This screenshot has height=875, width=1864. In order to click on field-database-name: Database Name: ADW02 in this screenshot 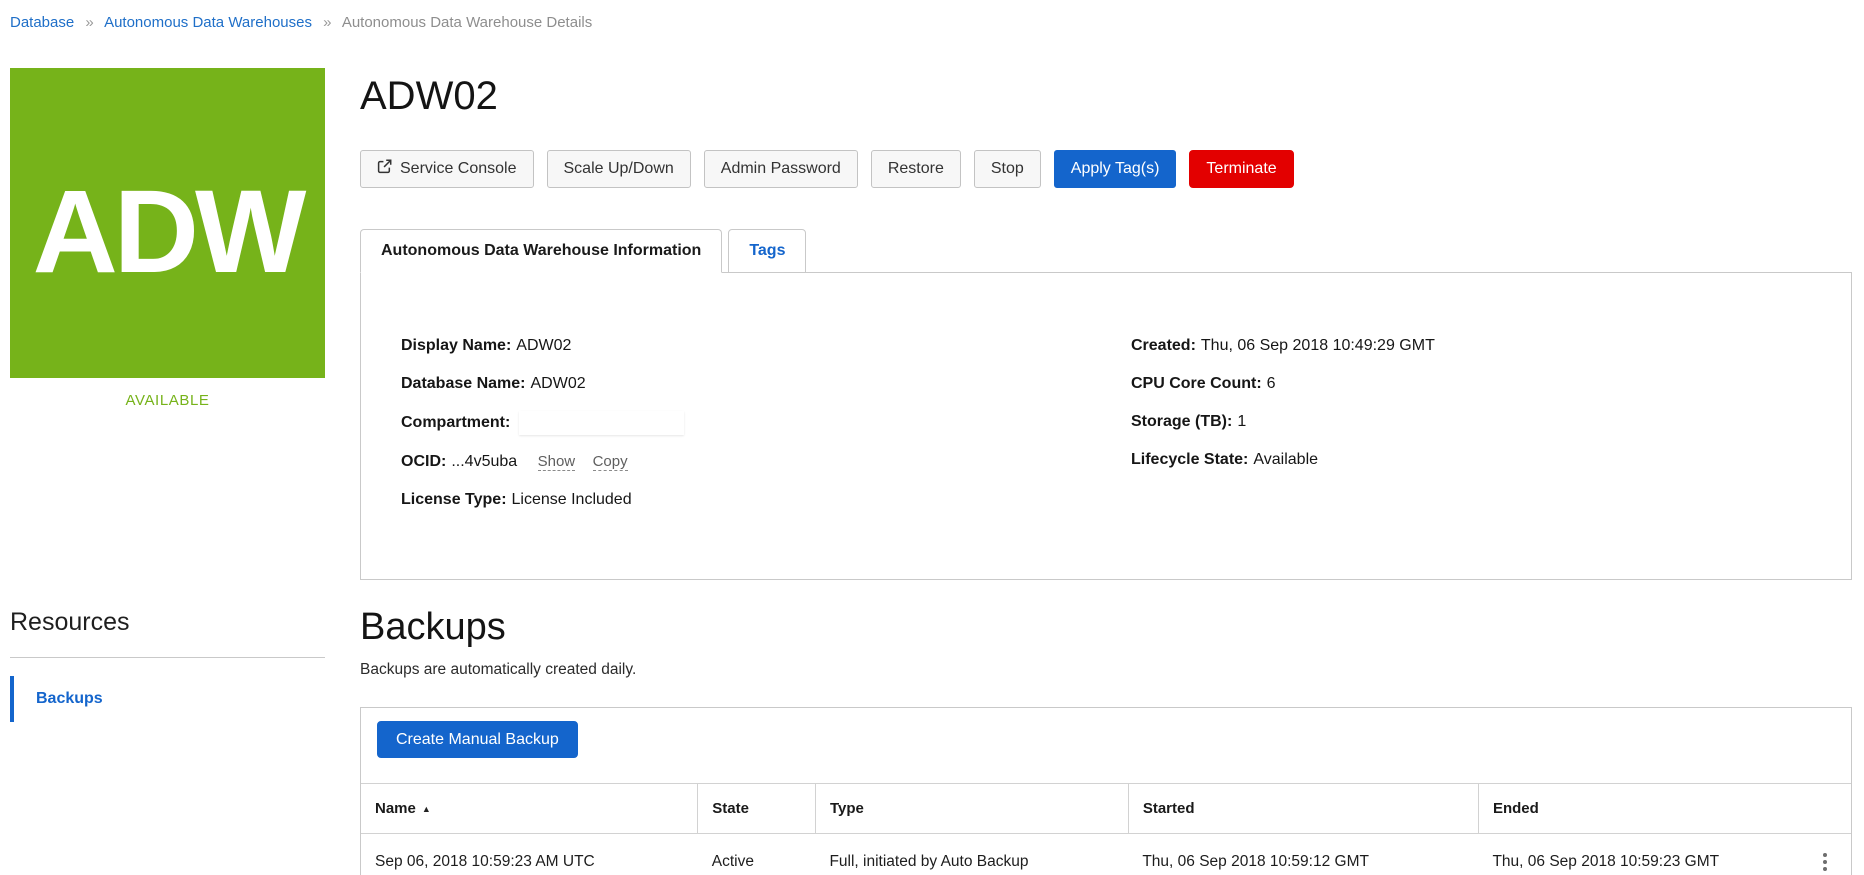, I will do `click(766, 384)`.